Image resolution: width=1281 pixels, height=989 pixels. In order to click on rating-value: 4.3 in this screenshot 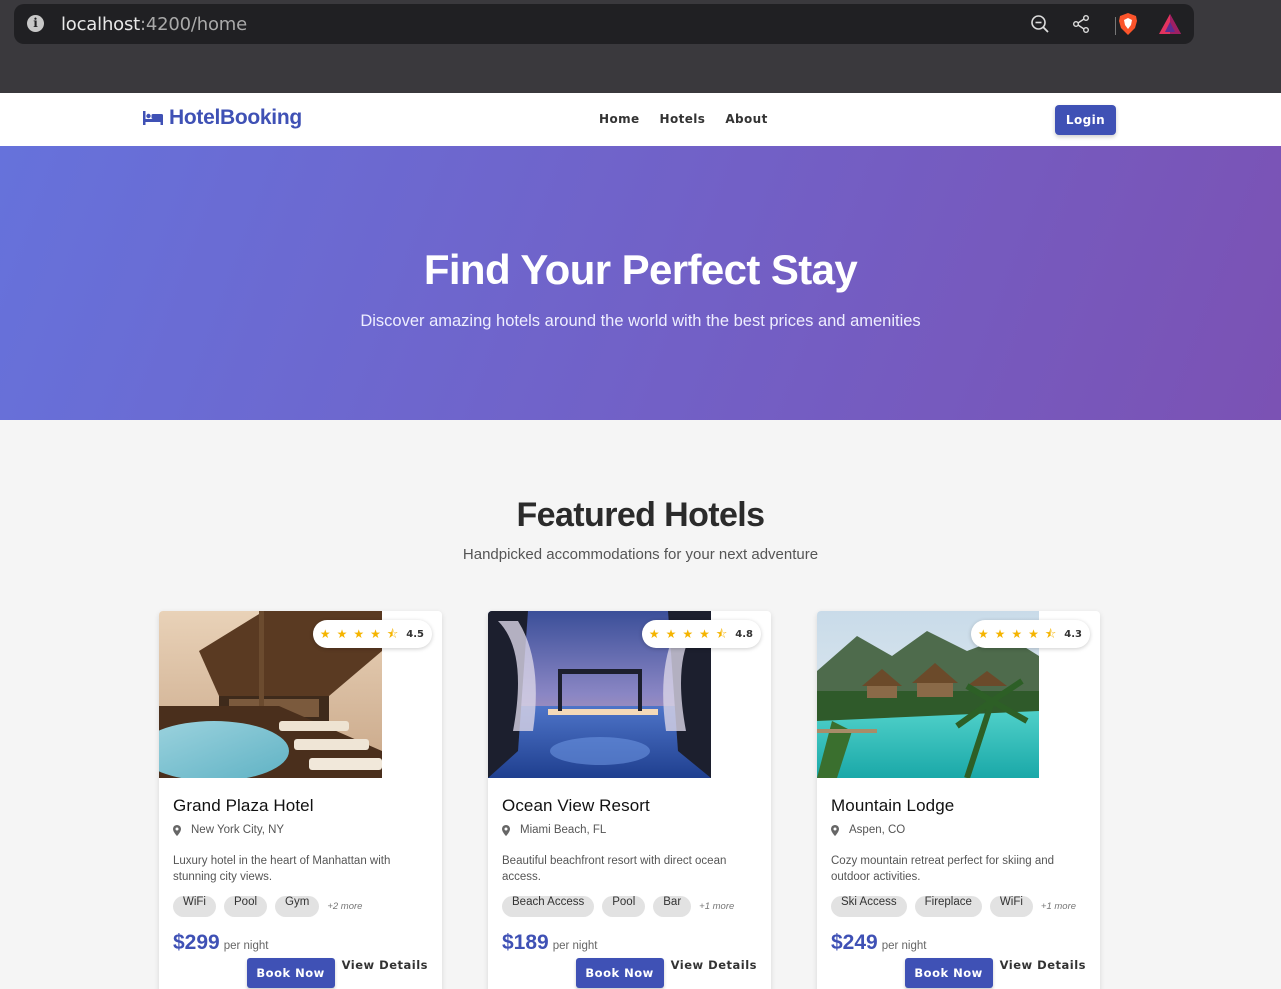, I will do `click(1073, 634)`.